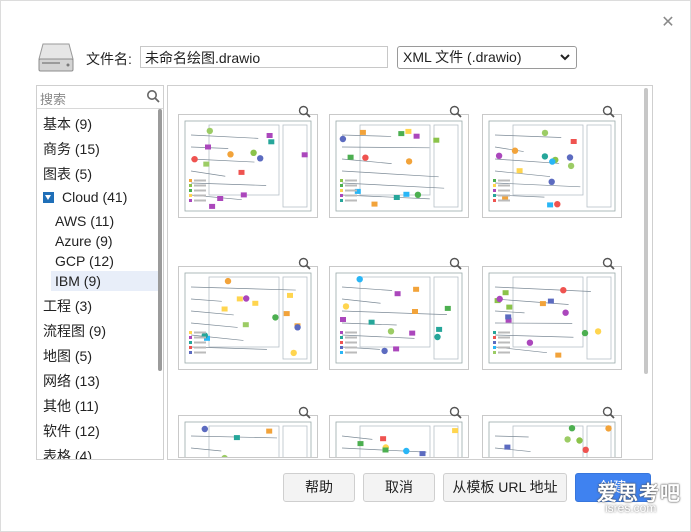 This screenshot has width=691, height=532. What do you see at coordinates (505, 487) in the screenshot?
I see `template-url-button: 从模板 URL 地址` at bounding box center [505, 487].